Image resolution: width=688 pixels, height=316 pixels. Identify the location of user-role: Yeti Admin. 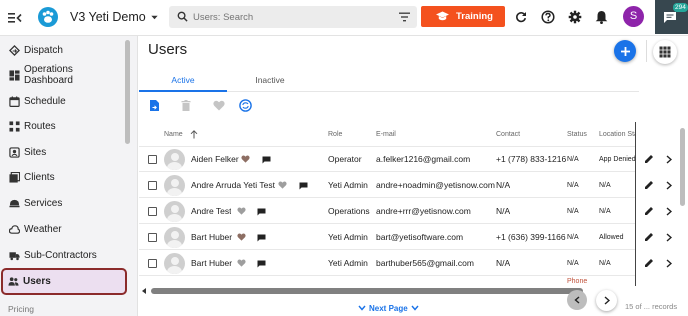
(348, 185).